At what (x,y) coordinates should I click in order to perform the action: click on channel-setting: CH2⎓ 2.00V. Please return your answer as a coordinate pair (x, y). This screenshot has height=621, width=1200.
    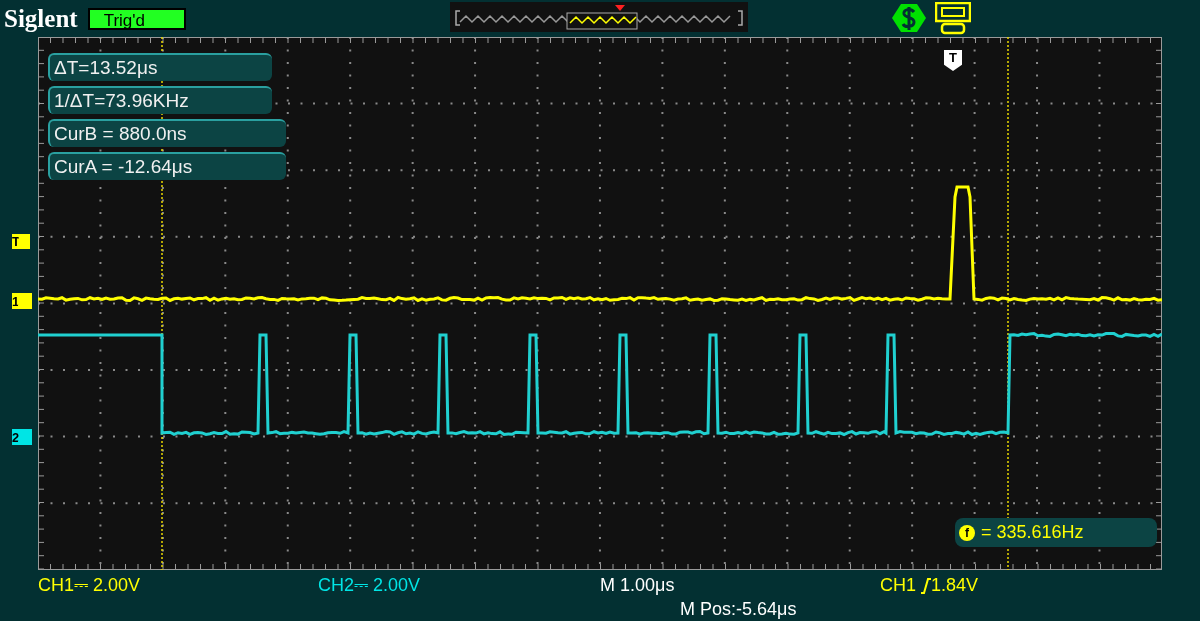
    Looking at the image, I should click on (369, 585).